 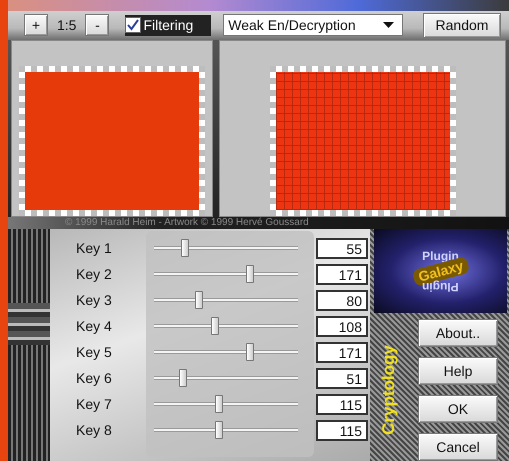 I want to click on key-value-field: 51, so click(x=342, y=378).